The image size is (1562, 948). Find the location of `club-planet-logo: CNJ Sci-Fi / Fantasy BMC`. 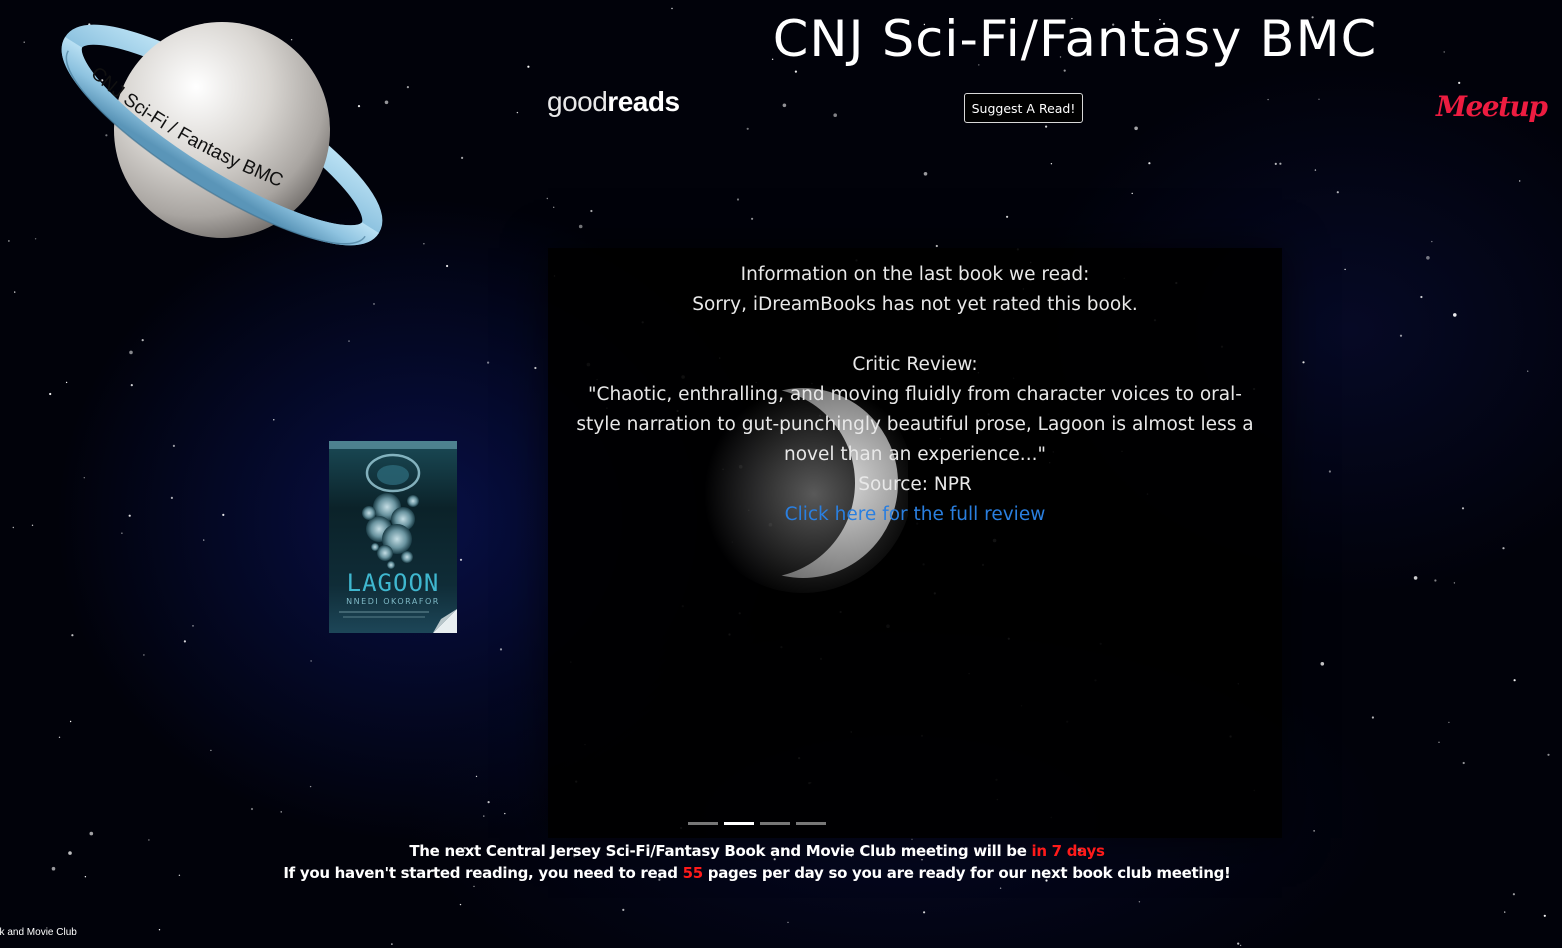

club-planet-logo: CNJ Sci-Fi / Fantasy BMC is located at coordinates (222, 135).